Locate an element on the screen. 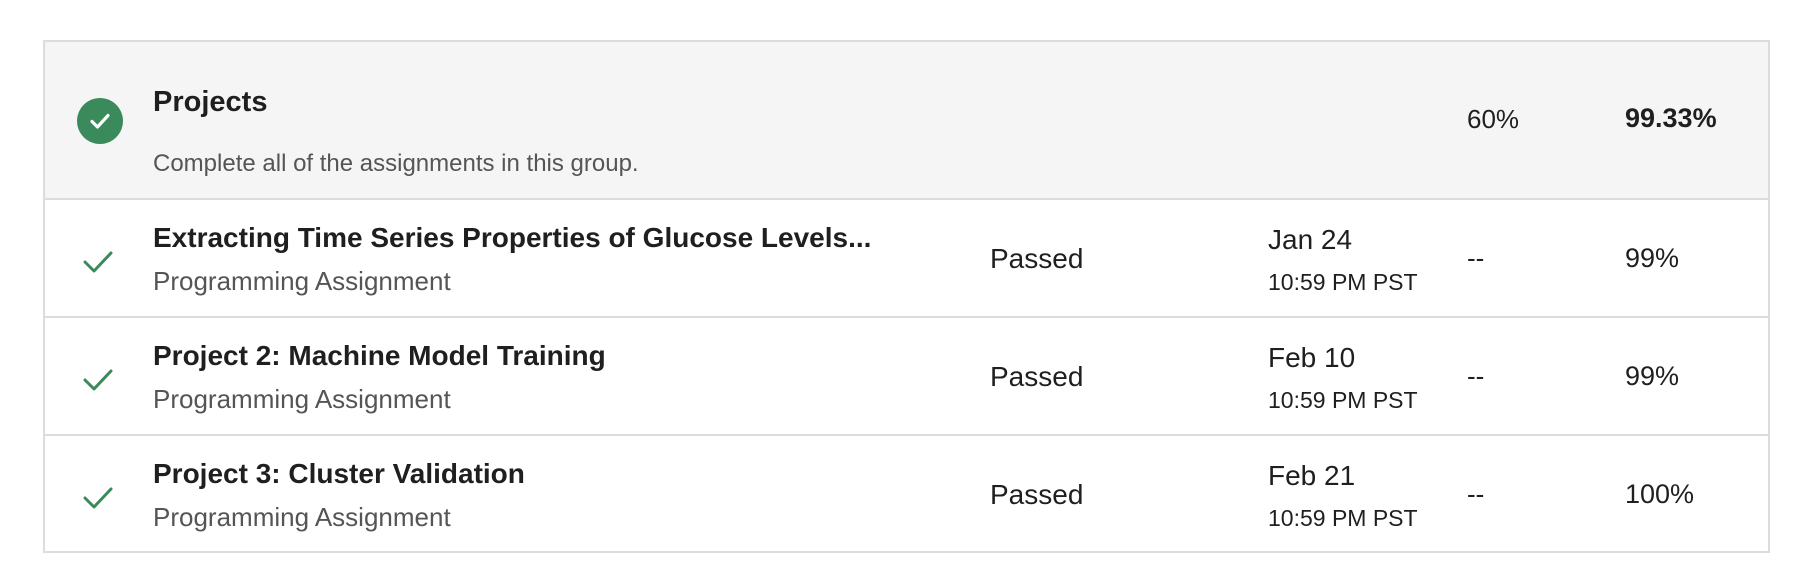  group-weight: 60% is located at coordinates (1493, 119).